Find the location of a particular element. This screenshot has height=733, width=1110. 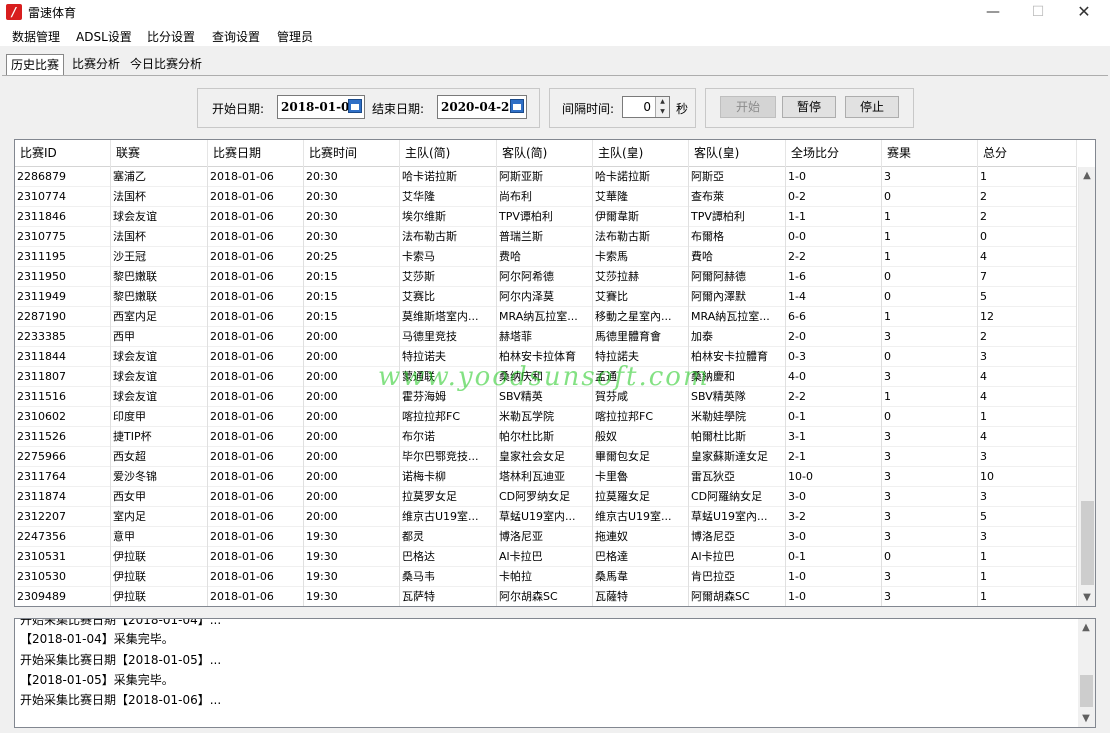

maximize-button: ☐ is located at coordinates (1038, 12).